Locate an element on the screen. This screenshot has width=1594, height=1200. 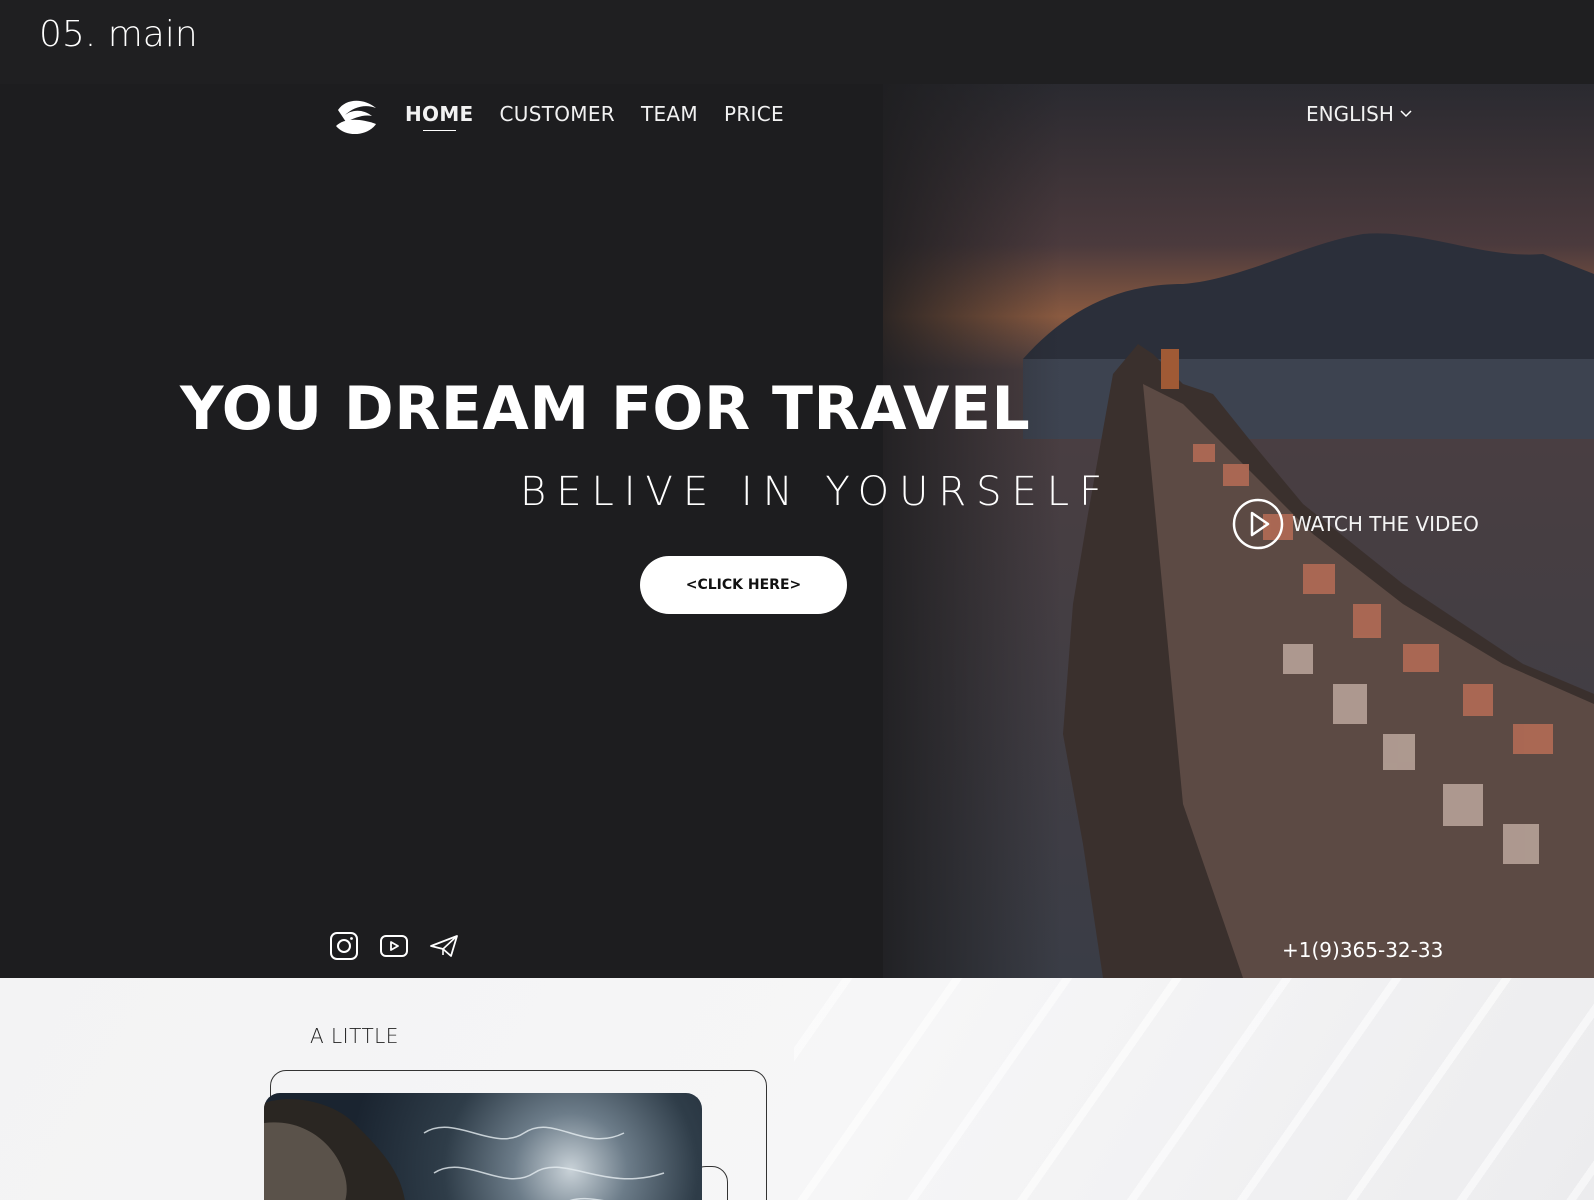
language-label: ENGLISH is located at coordinates (1350, 114).